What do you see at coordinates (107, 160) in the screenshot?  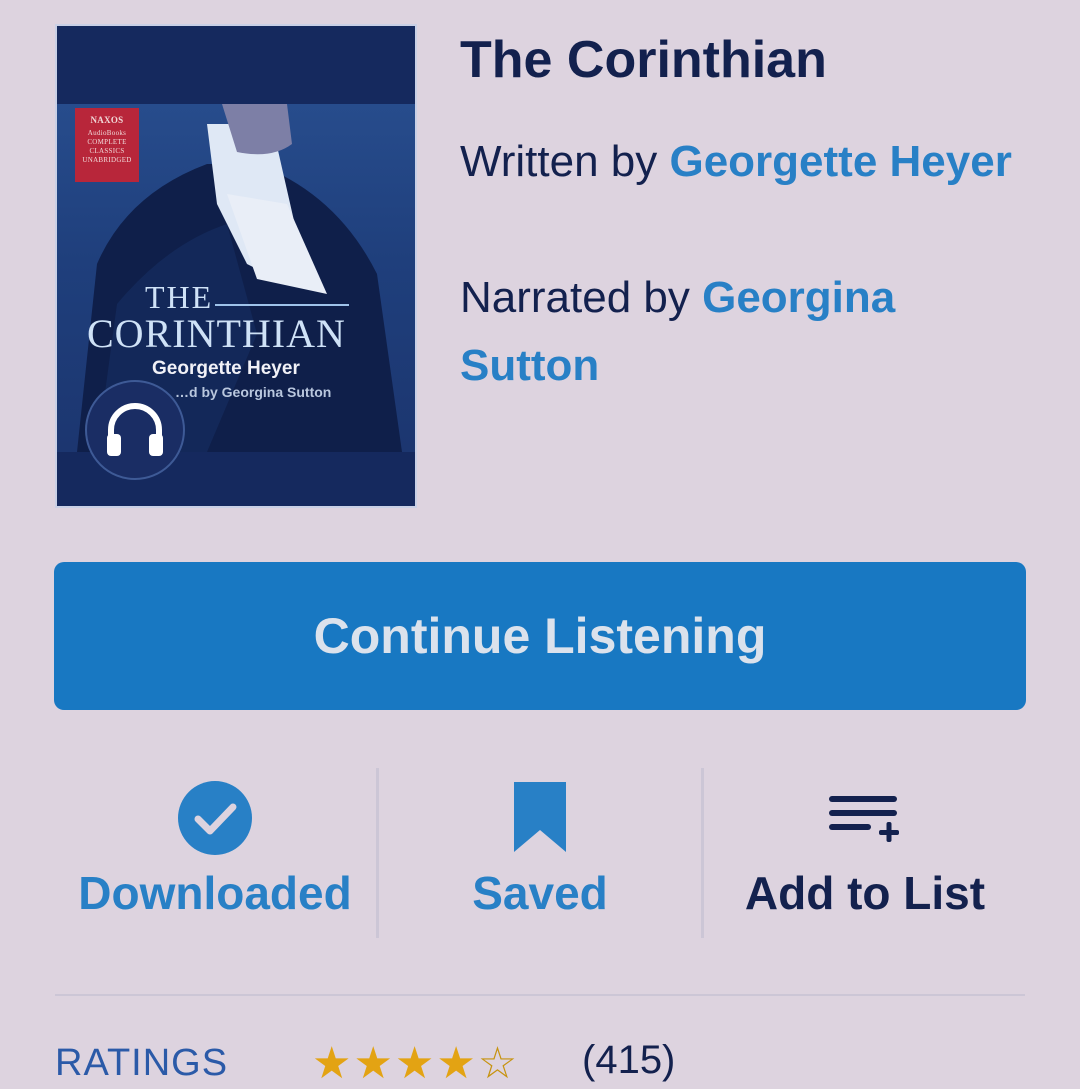 I see `badge-line-3: UNABRIDGED` at bounding box center [107, 160].